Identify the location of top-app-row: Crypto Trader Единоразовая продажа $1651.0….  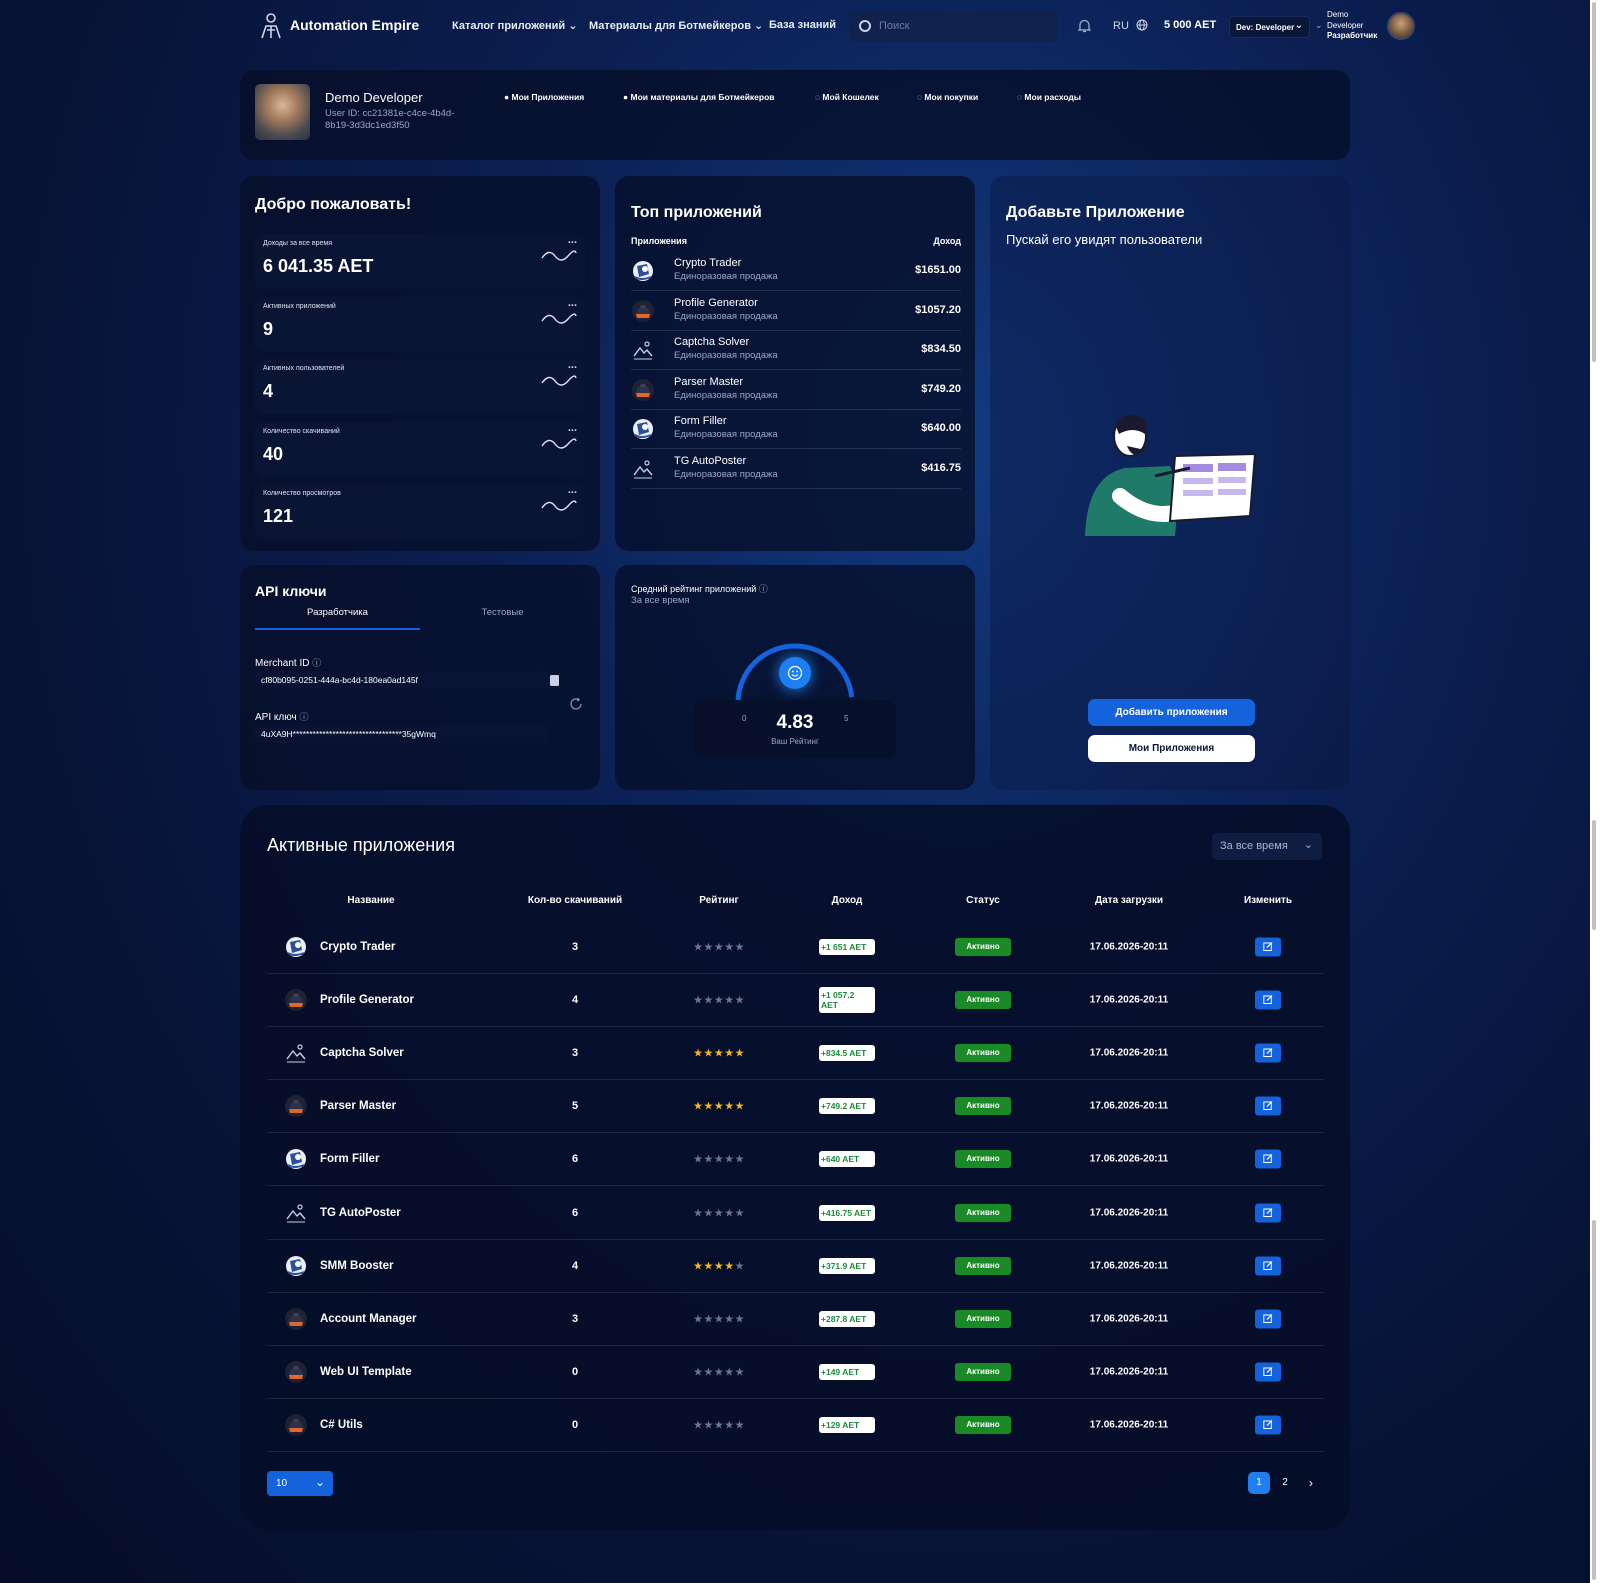
(796, 271).